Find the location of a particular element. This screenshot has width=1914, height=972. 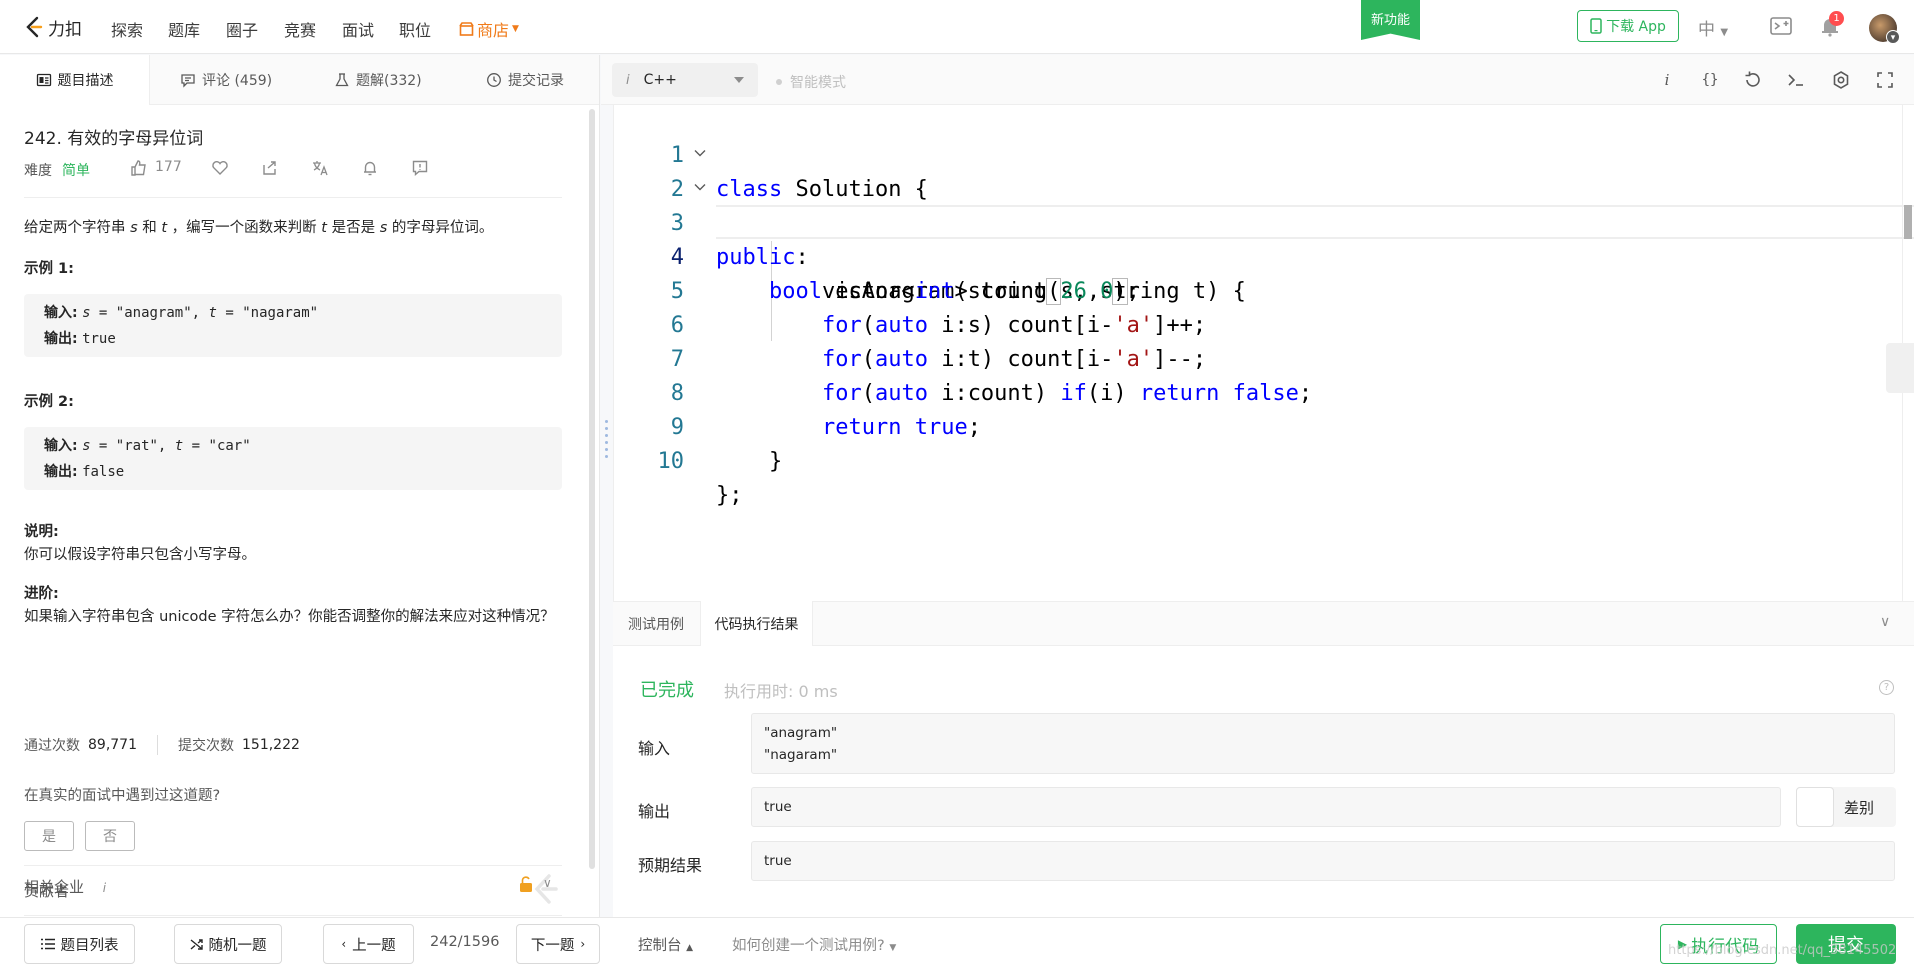

bell-icon is located at coordinates (370, 168).